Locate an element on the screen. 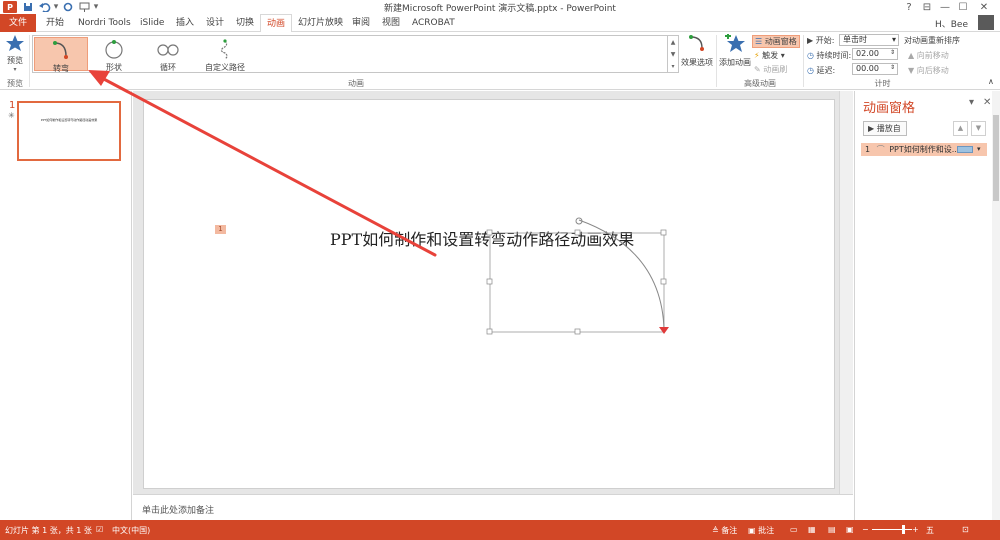 The width and height of the screenshot is (1000, 540). annotation-arrow is located at coordinates (262, 163).